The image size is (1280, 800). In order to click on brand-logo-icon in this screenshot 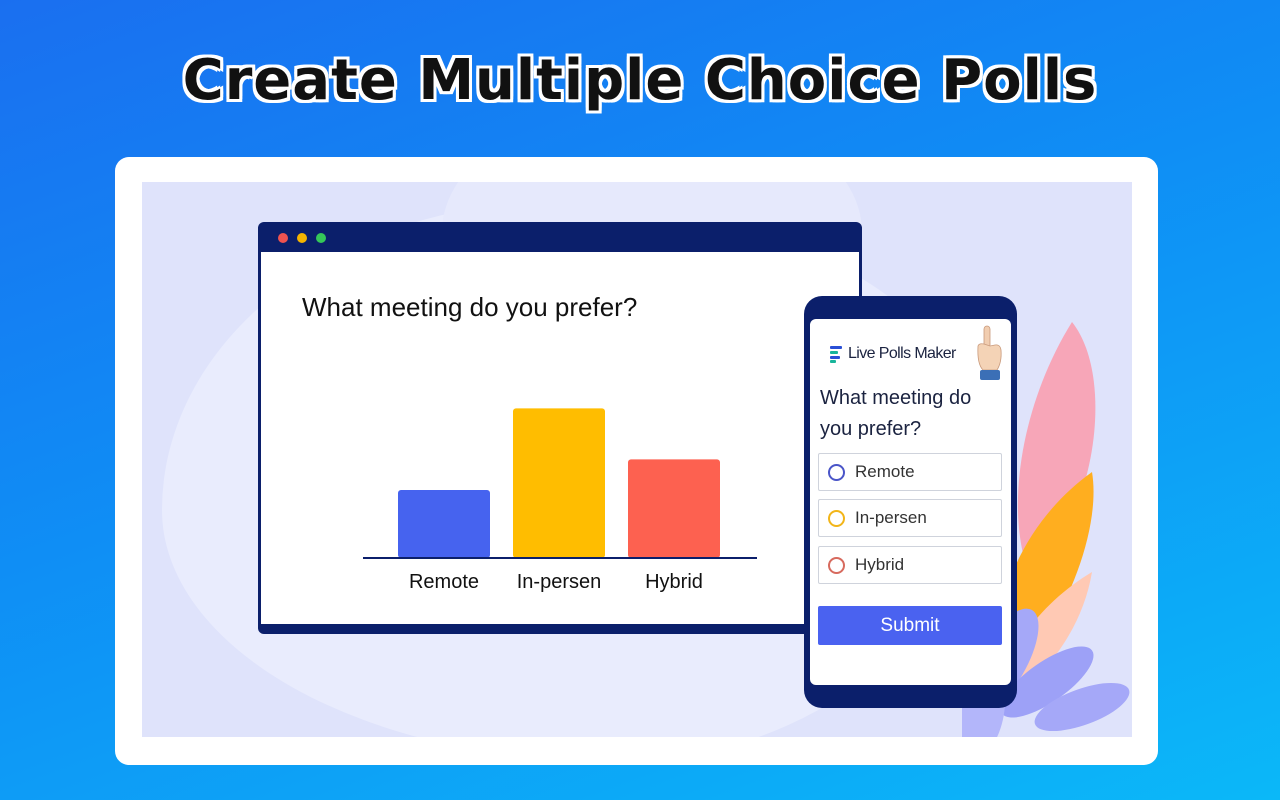, I will do `click(837, 354)`.